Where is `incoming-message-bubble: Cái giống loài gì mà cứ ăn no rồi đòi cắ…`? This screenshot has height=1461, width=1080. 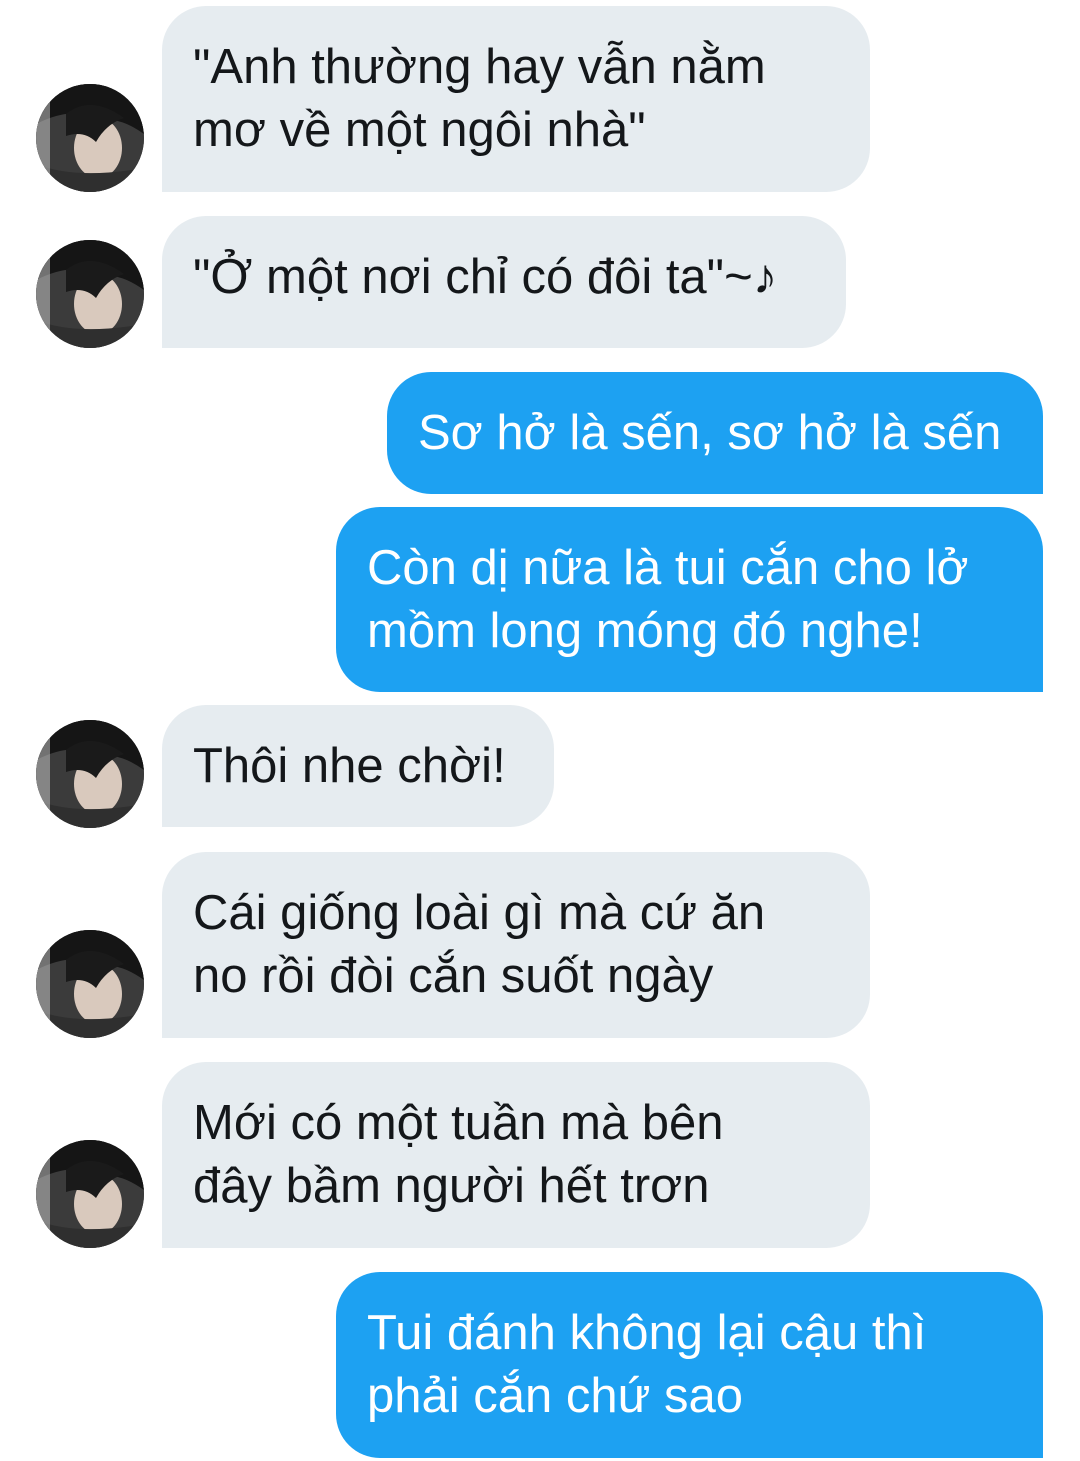
incoming-message-bubble: Cái giống loài gì mà cứ ăn no rồi đòi cắ… is located at coordinates (516, 945).